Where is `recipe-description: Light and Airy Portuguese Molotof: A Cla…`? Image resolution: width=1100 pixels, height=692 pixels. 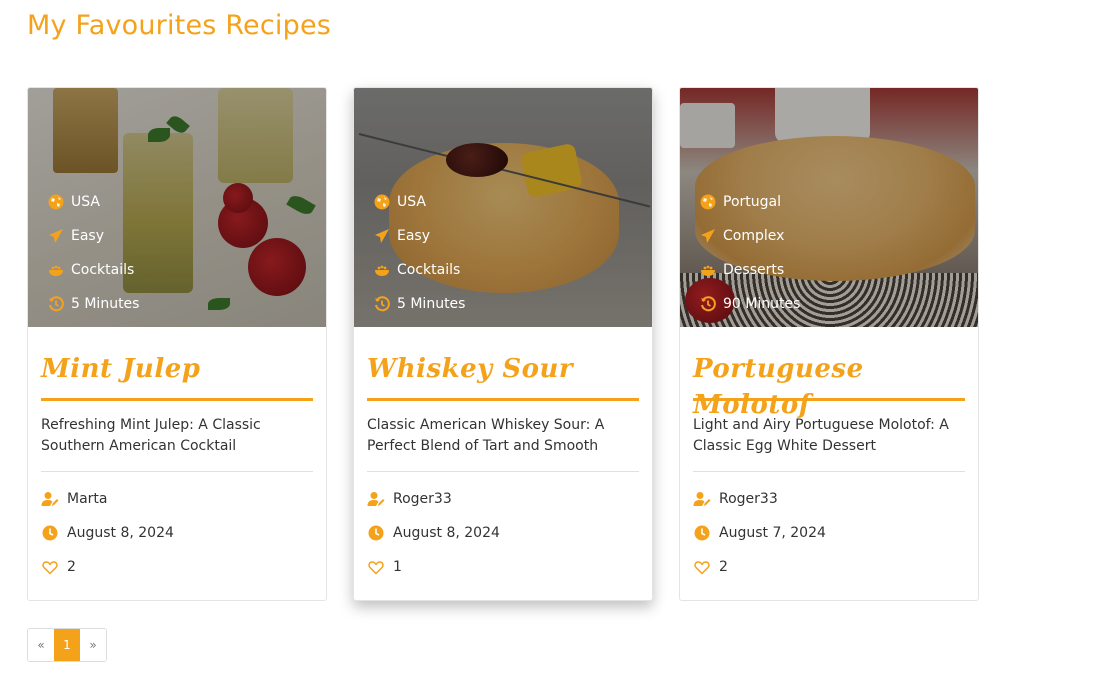 recipe-description: Light and Airy Portuguese Molotof: A Cla… is located at coordinates (821, 435).